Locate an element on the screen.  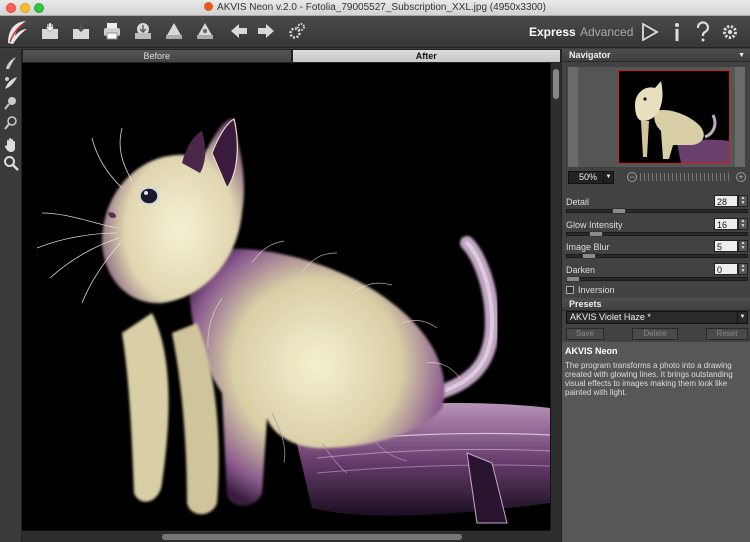
glow-intensity-param: Glow Intensity 16 ▲ ▼ is located at coordinates (656, 229).